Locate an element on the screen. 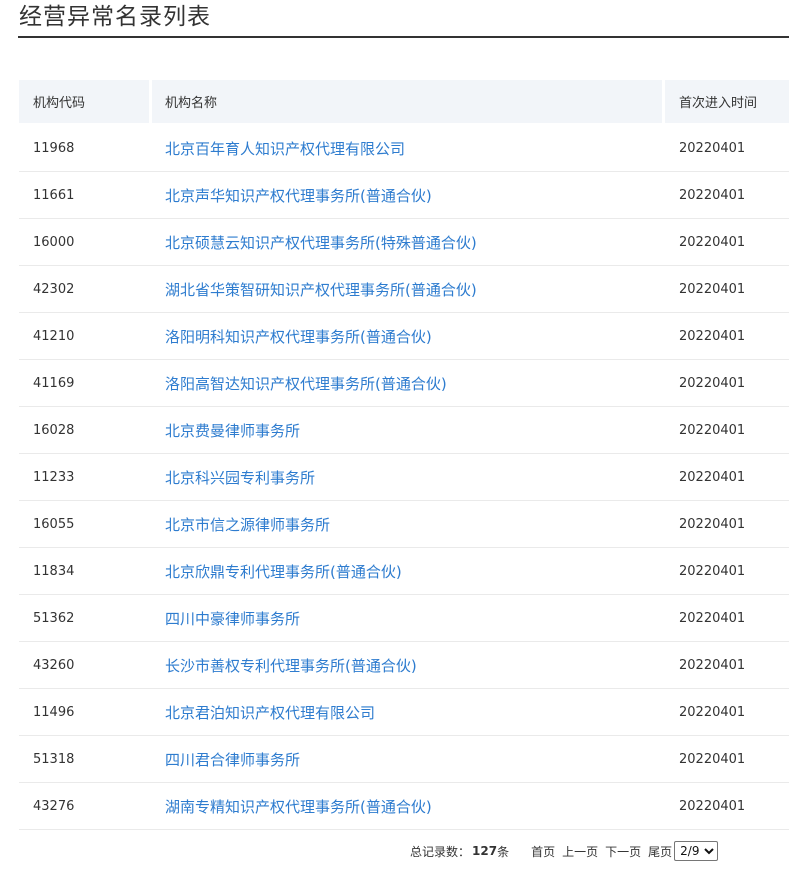 This screenshot has width=789, height=871. table-row: 16000 北京硕慧云知识产权代理事务所(特殊普通合伙) 20220401 is located at coordinates (404, 242).